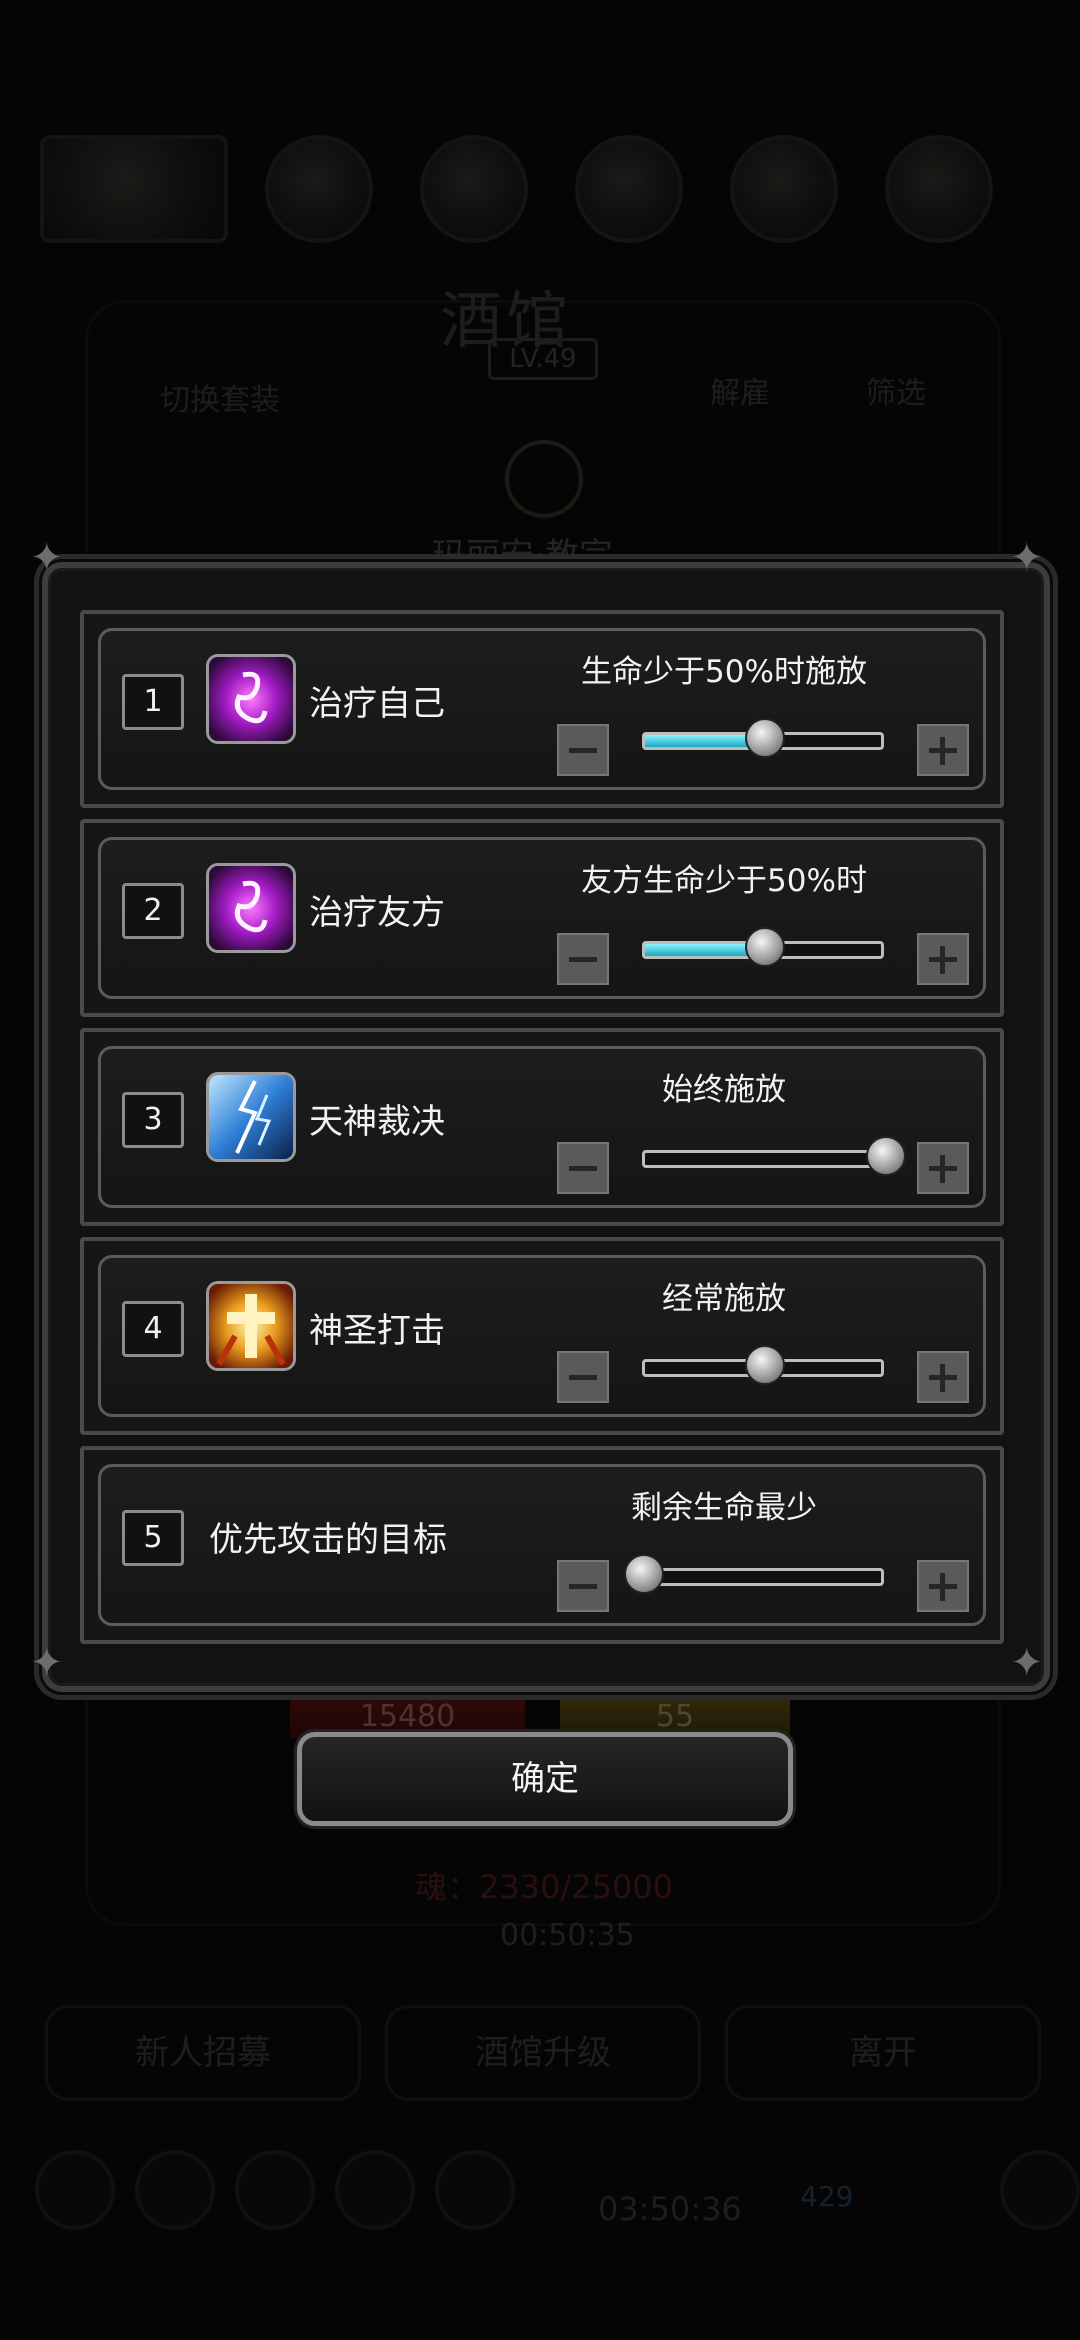 The width and height of the screenshot is (1080, 2340). What do you see at coordinates (543, 2053) in the screenshot?
I see `upgrade-button: 酒馆升级` at bounding box center [543, 2053].